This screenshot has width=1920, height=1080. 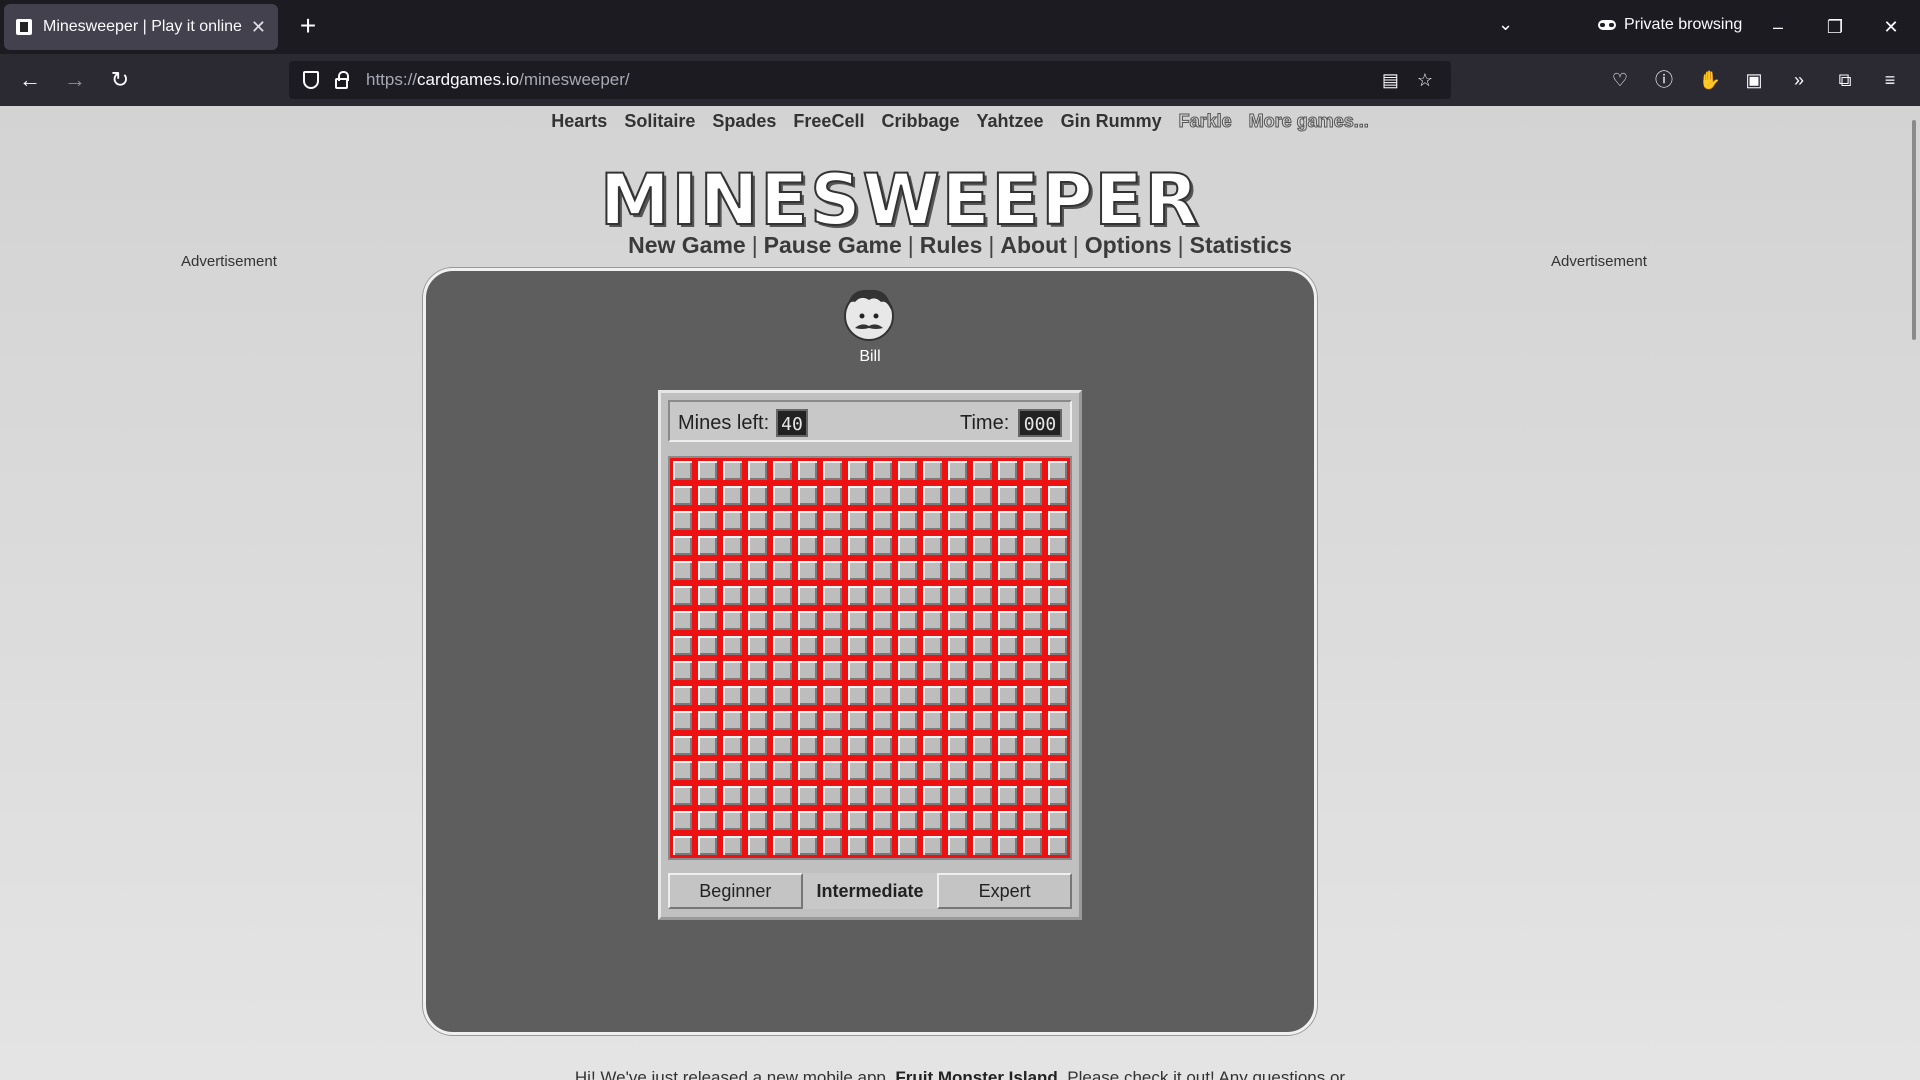 I want to click on note-extension-icon: ▣, so click(x=1754, y=80).